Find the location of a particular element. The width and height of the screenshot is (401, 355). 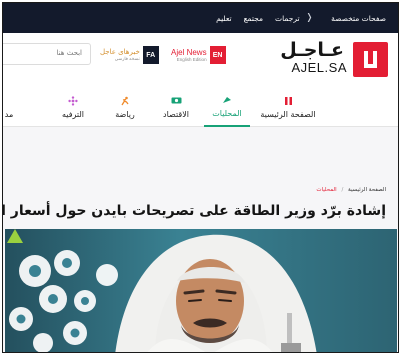

farsi-edition-link: خبرهای عاجل نسخه فارسی FA is located at coordinates (129, 55).